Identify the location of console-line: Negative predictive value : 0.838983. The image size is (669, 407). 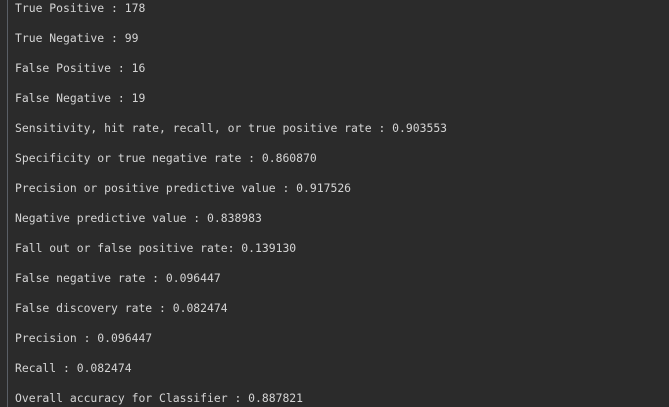
(138, 218).